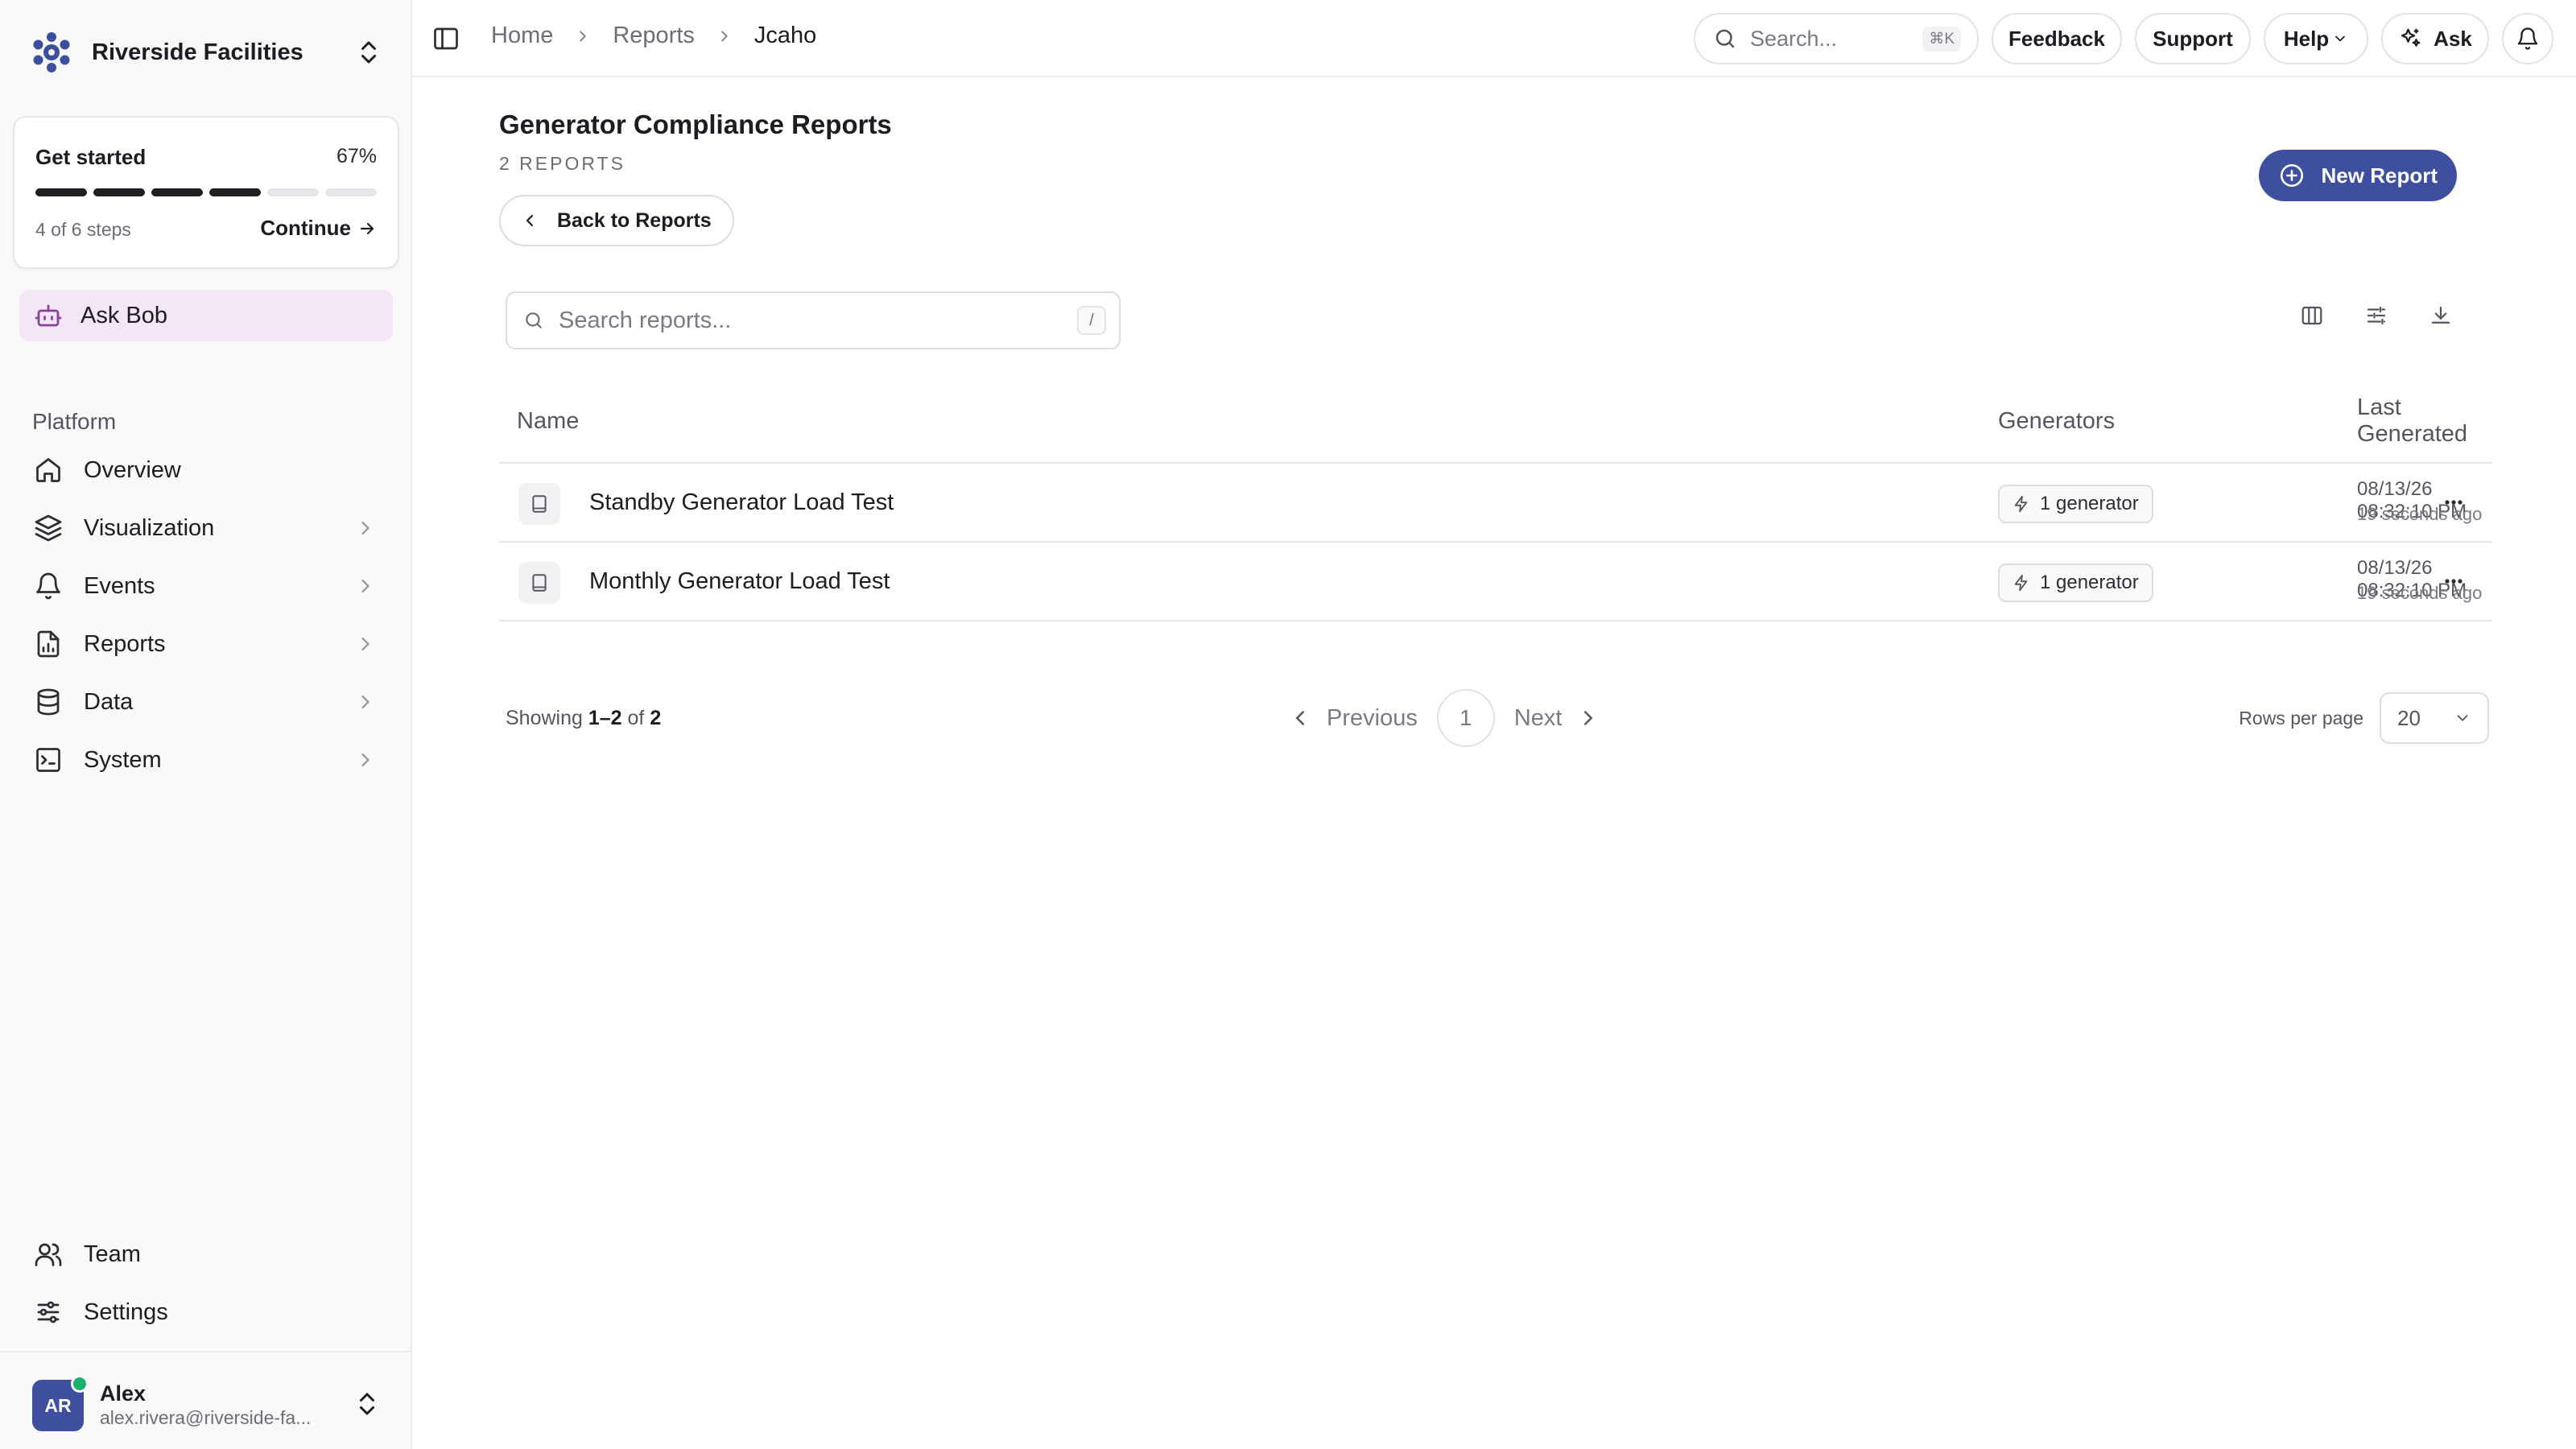 This screenshot has height=1449, width=2576. What do you see at coordinates (2301, 718) in the screenshot?
I see `rows-per-page-label: Rows per page` at bounding box center [2301, 718].